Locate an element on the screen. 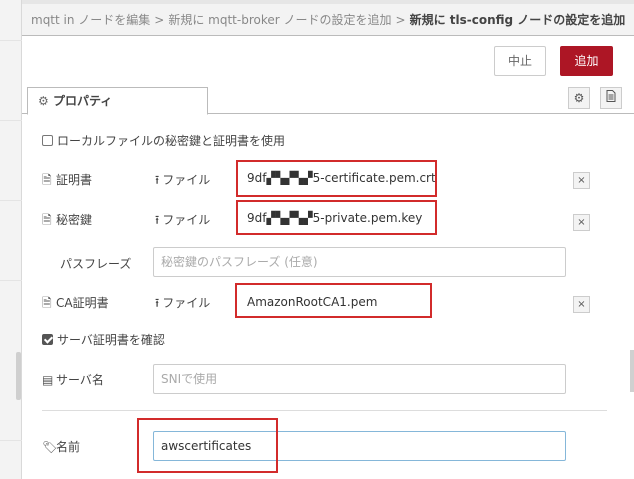 Image resolution: width=634 pixels, height=479 pixels. server-icon: ▤ is located at coordinates (48, 380).